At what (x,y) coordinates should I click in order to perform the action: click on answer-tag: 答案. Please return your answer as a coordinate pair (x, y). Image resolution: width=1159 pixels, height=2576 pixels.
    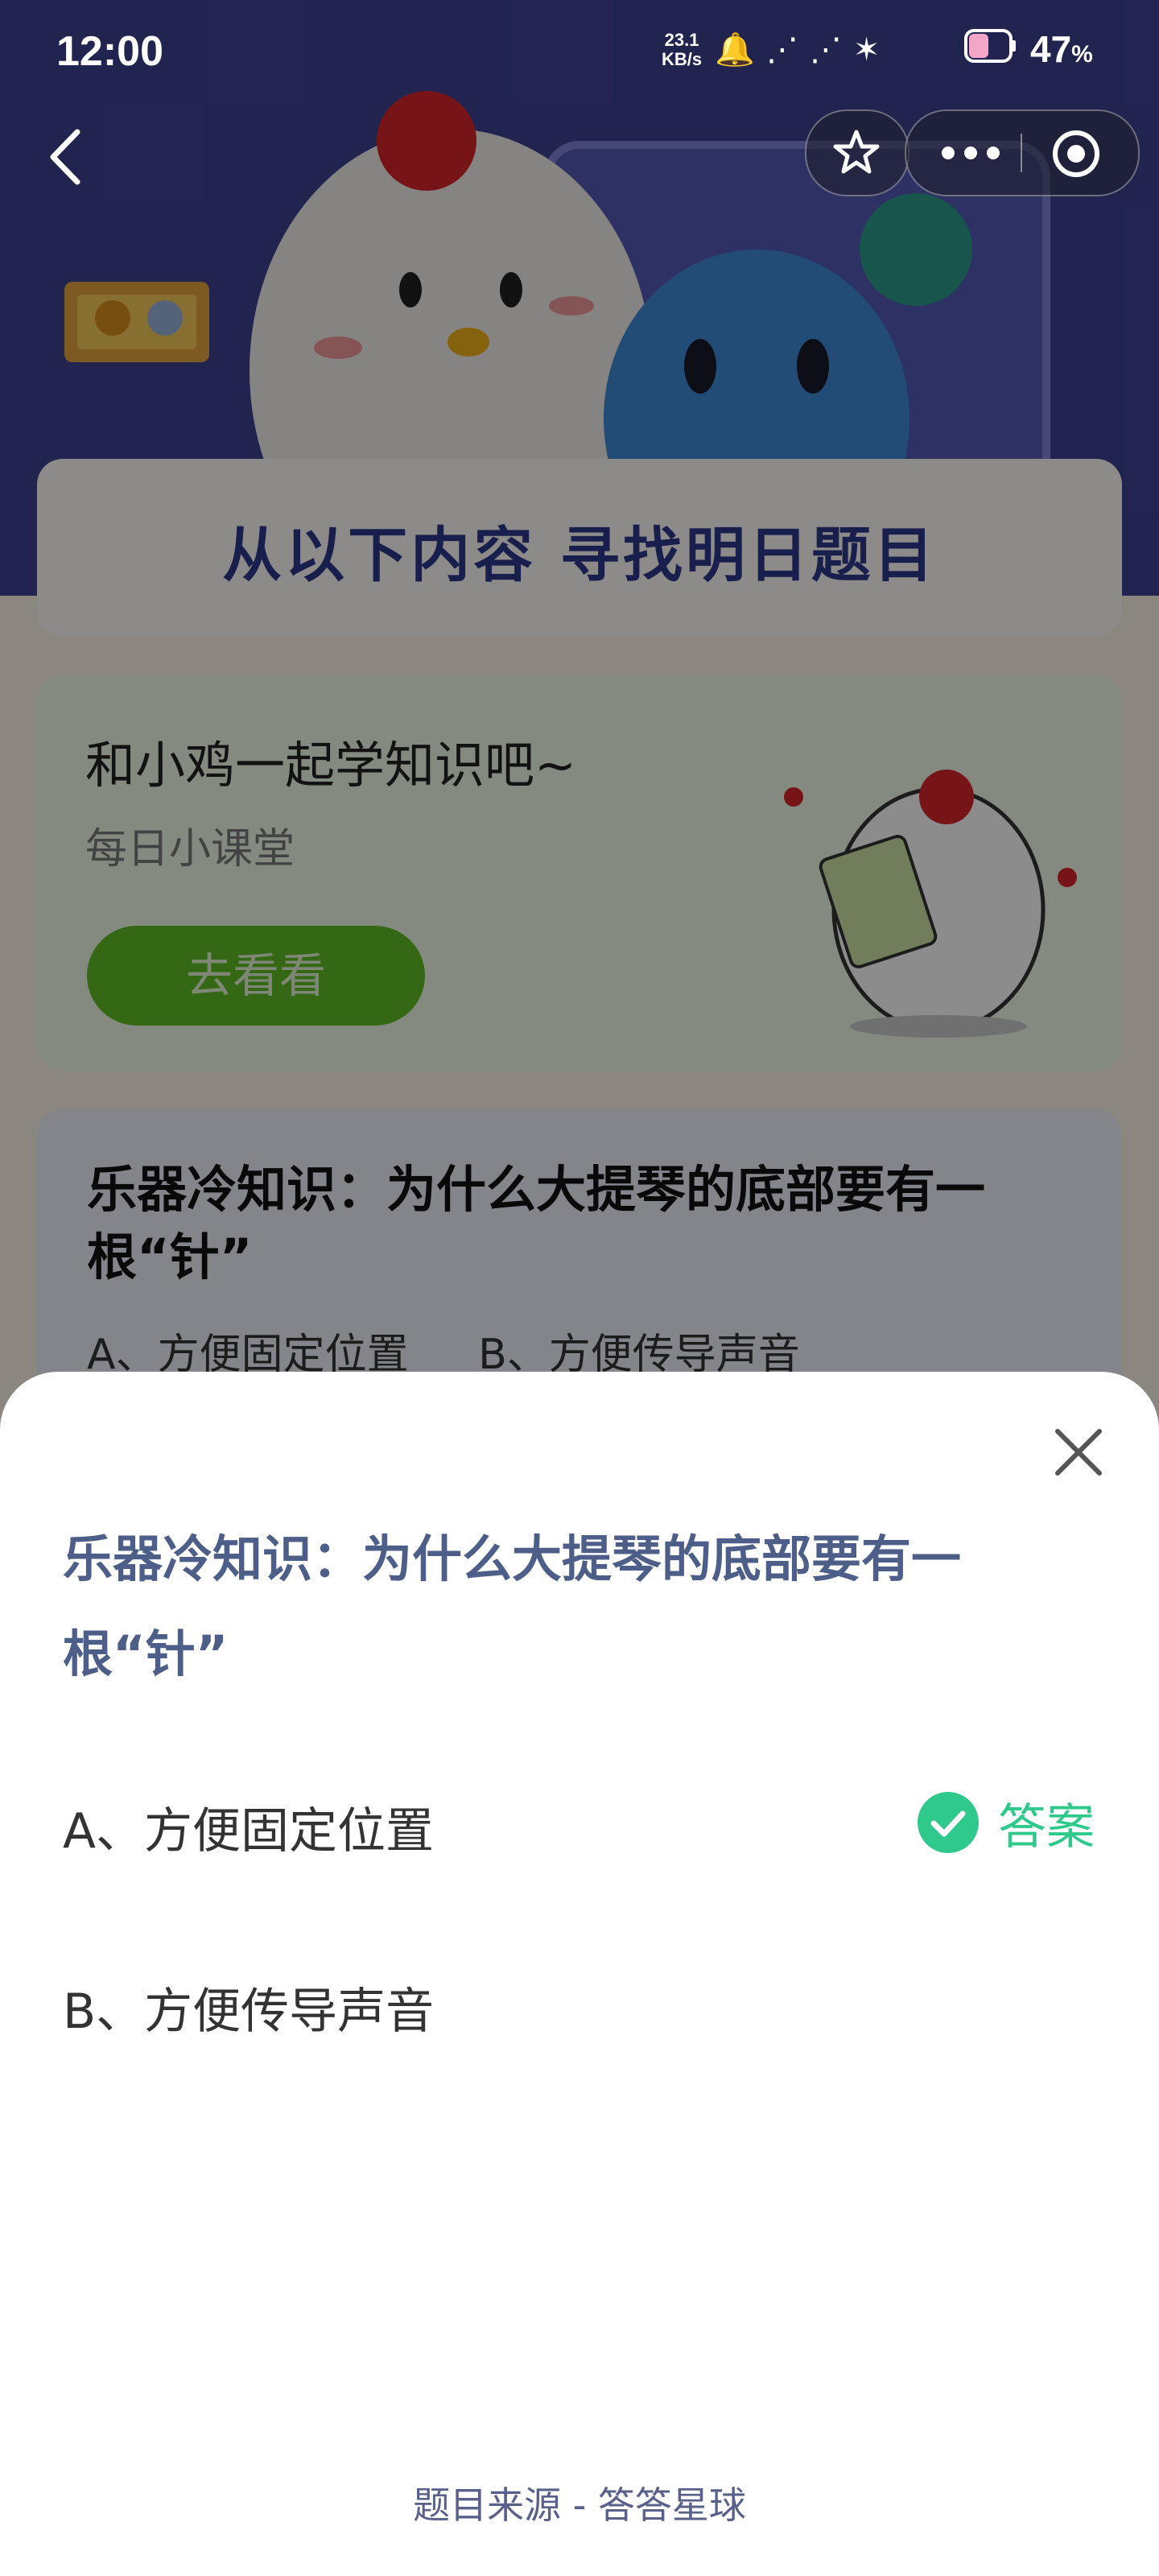
    Looking at the image, I should click on (1006, 1822).